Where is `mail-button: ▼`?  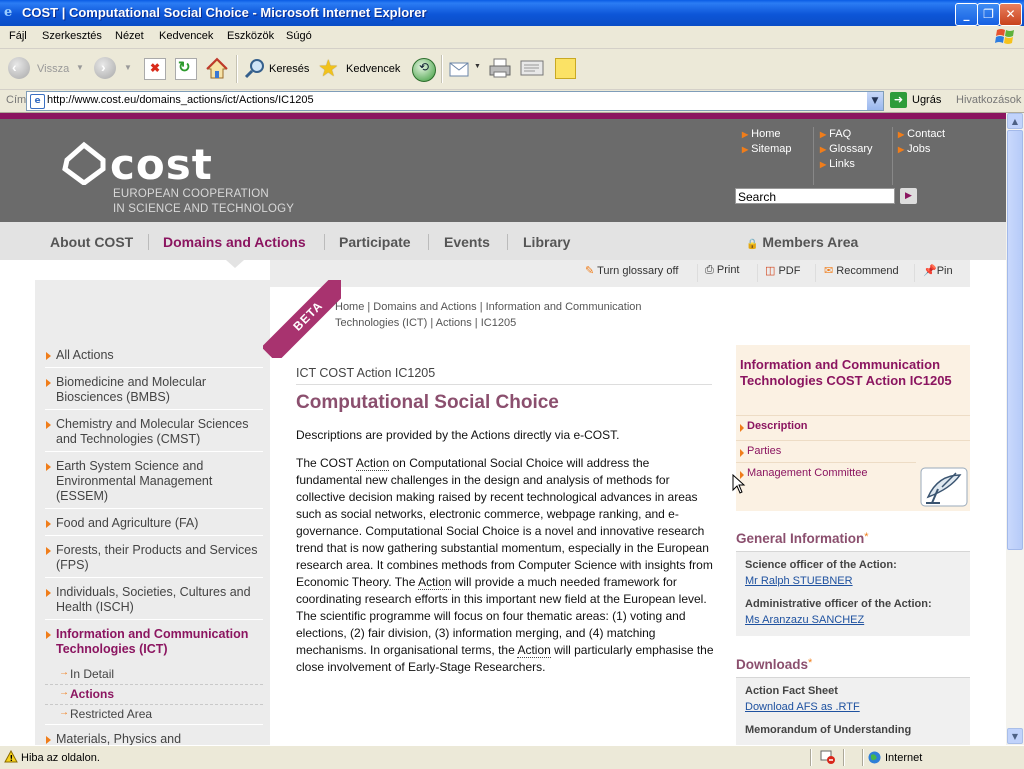
mail-button: ▼ is located at coordinates (465, 69).